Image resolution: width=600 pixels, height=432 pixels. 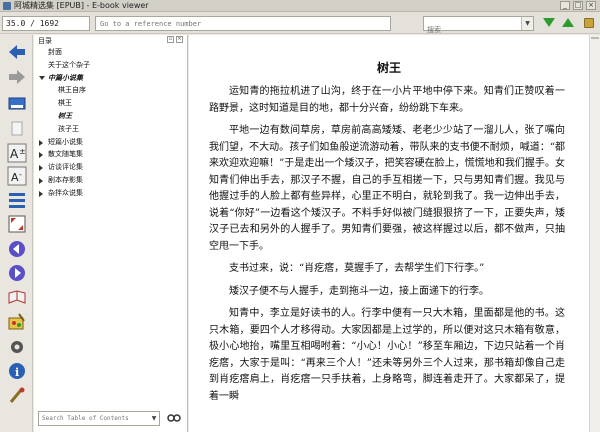 I want to click on top-toolbar: ▼, so click(x=300, y=24).